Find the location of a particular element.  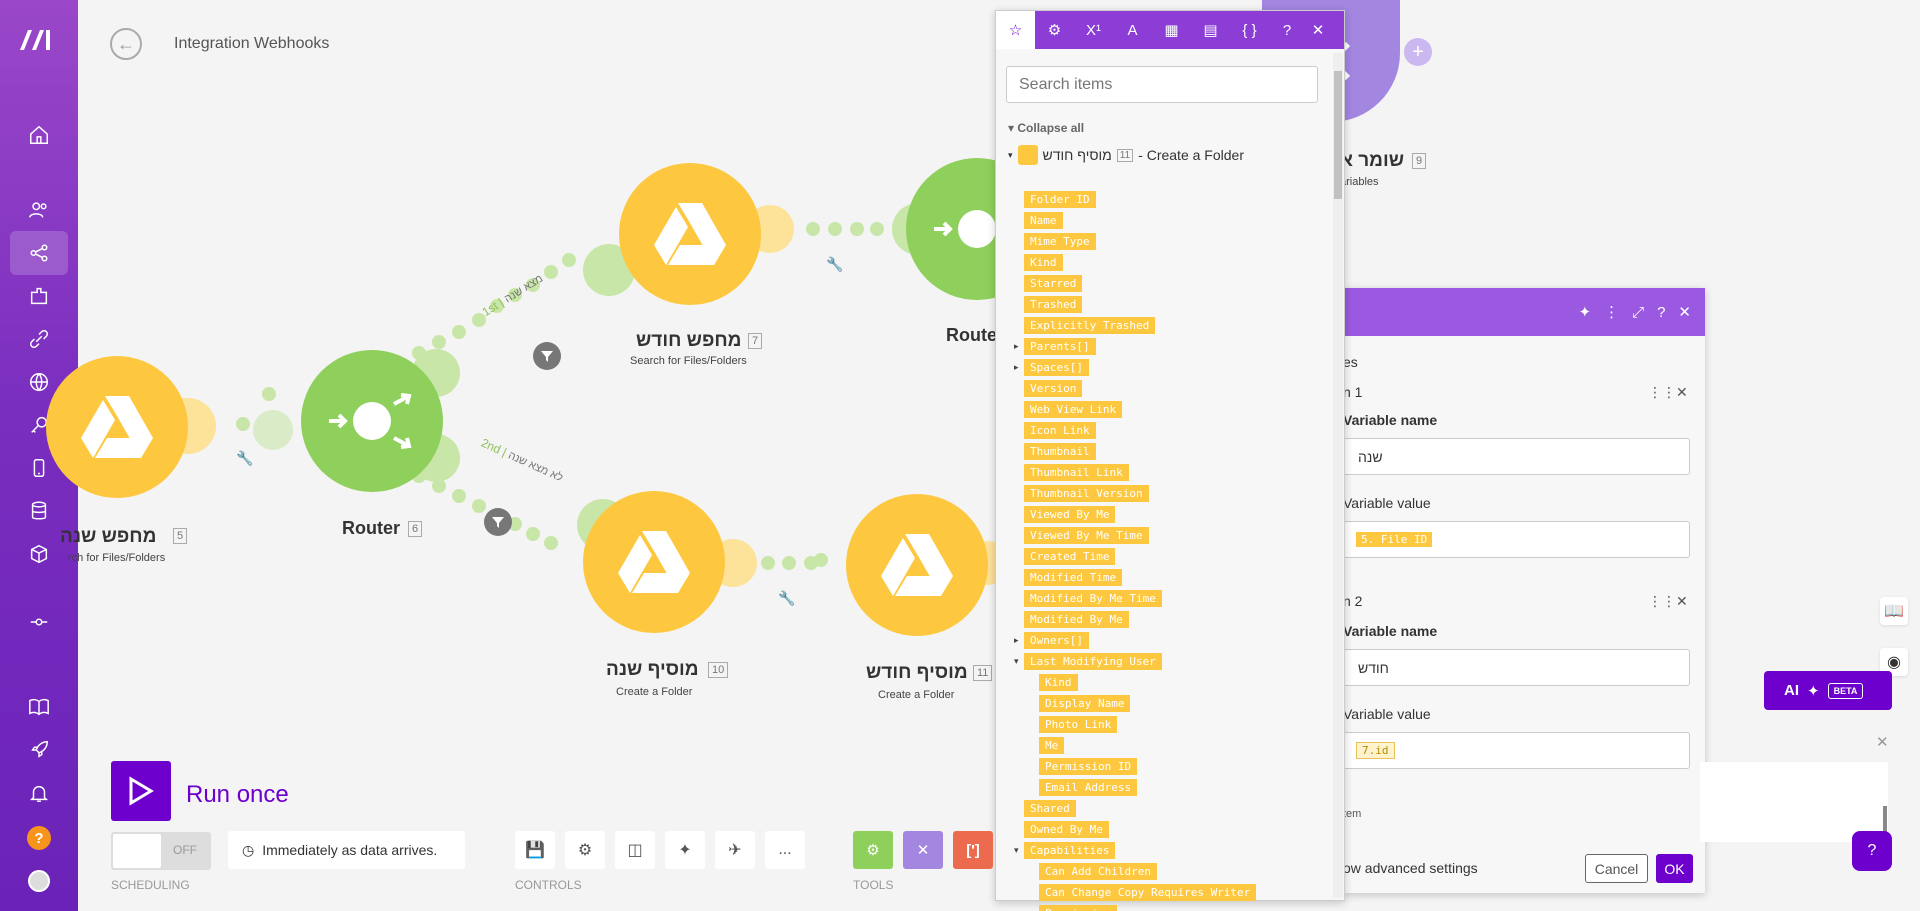

run-once-button is located at coordinates (141, 791).